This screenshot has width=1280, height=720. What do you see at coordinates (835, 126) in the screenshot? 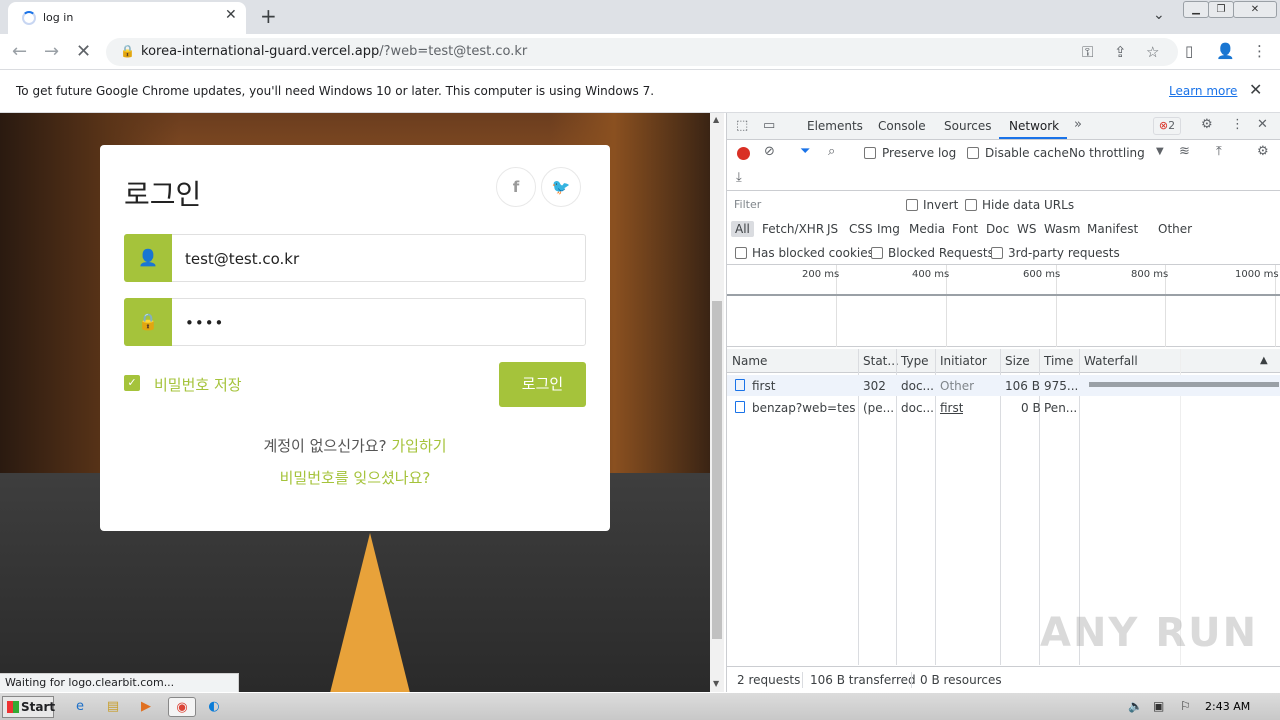
I see `tab-elements: Elements` at bounding box center [835, 126].